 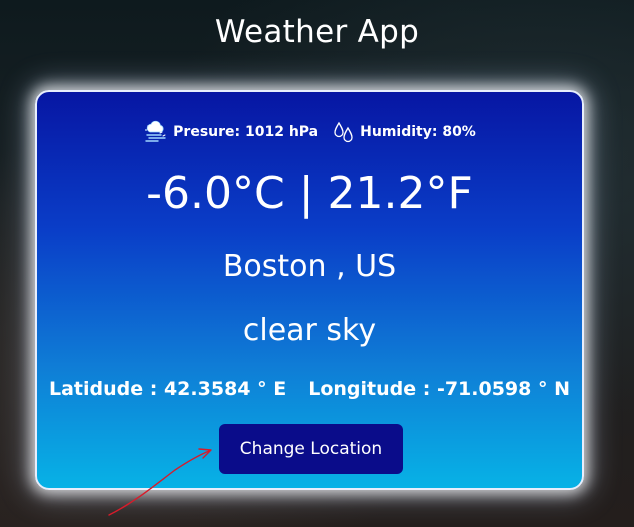 What do you see at coordinates (418, 132) in the screenshot?
I see `humidity-label: Humidity: 80%` at bounding box center [418, 132].